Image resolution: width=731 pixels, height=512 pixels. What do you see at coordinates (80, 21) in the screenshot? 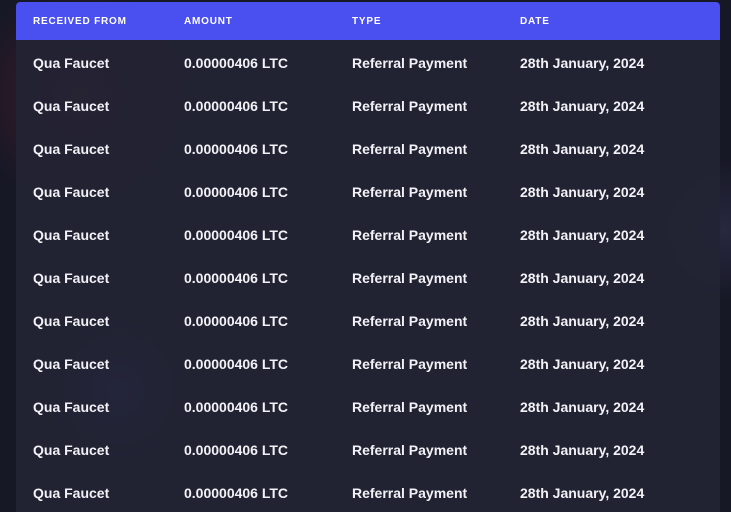
I see `column-header-received-from: RECEIVED FROM` at bounding box center [80, 21].